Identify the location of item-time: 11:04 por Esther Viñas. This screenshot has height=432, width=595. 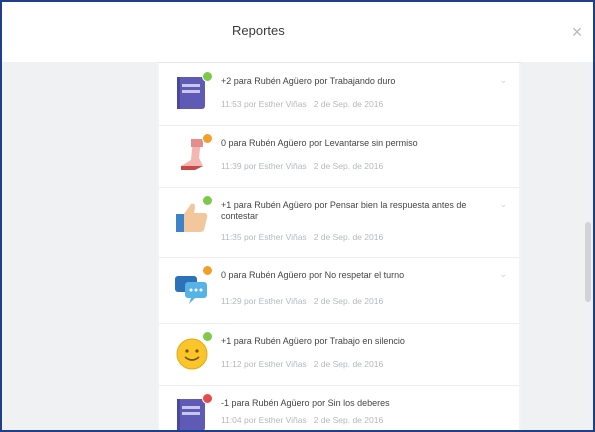
(264, 420).